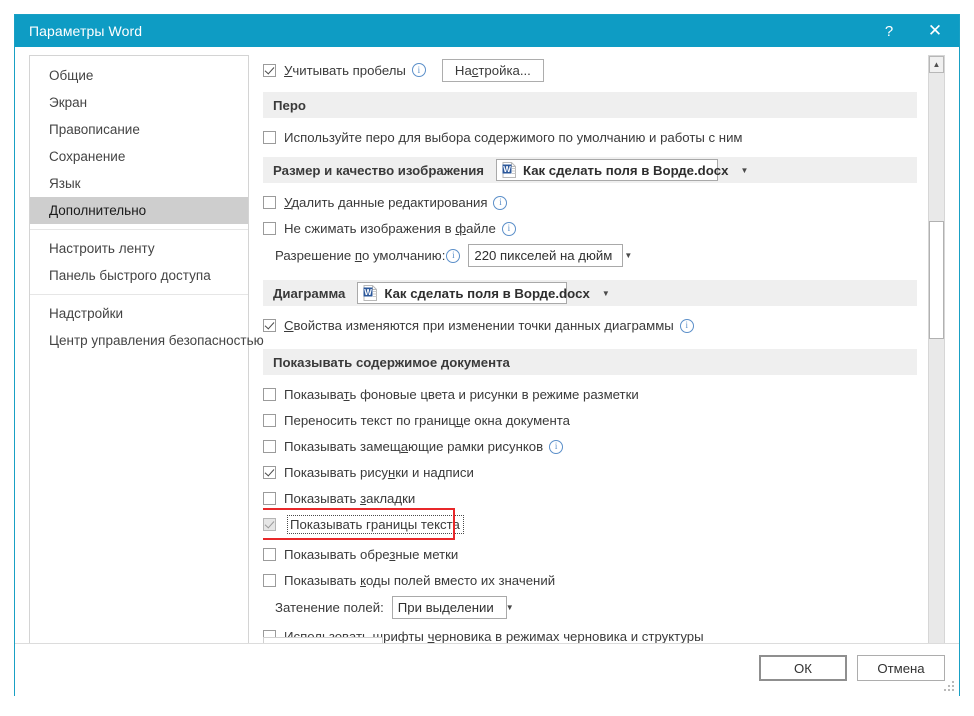  I want to click on option-label-show-text-boundaries: Показывать границы текста, so click(375, 524).